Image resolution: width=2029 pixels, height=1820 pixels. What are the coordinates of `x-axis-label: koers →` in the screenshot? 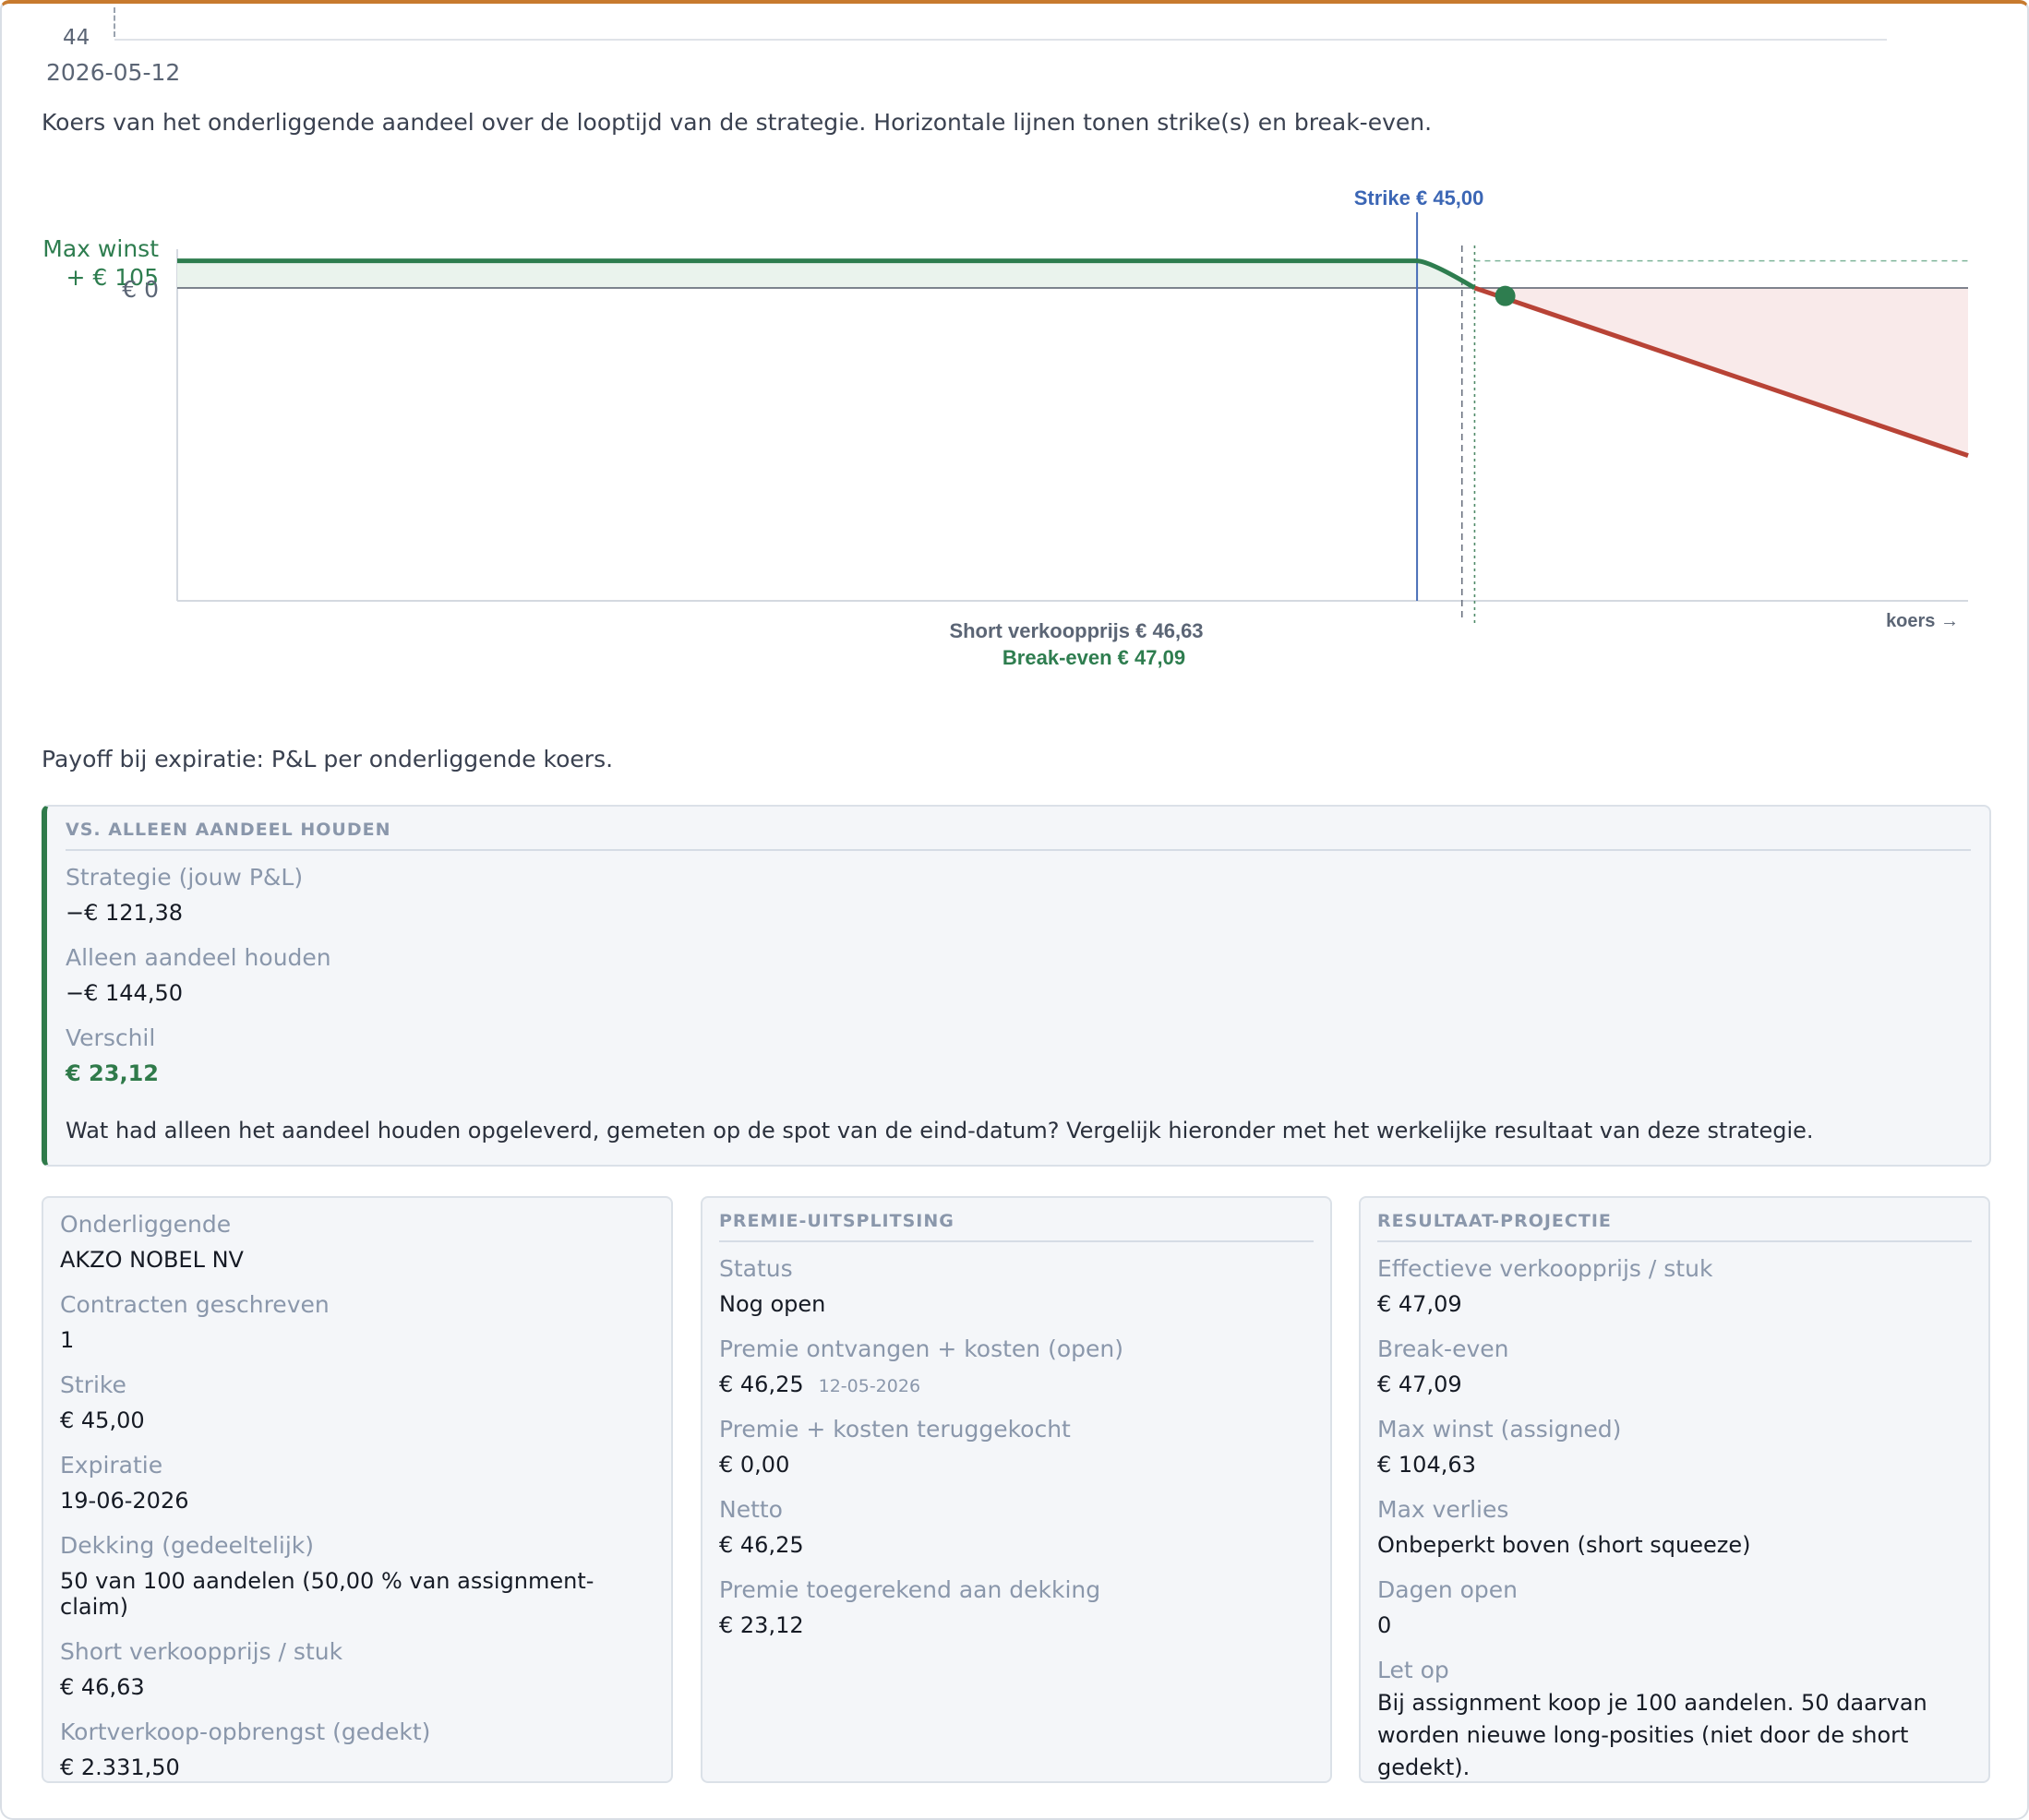 It's located at (1922, 621).